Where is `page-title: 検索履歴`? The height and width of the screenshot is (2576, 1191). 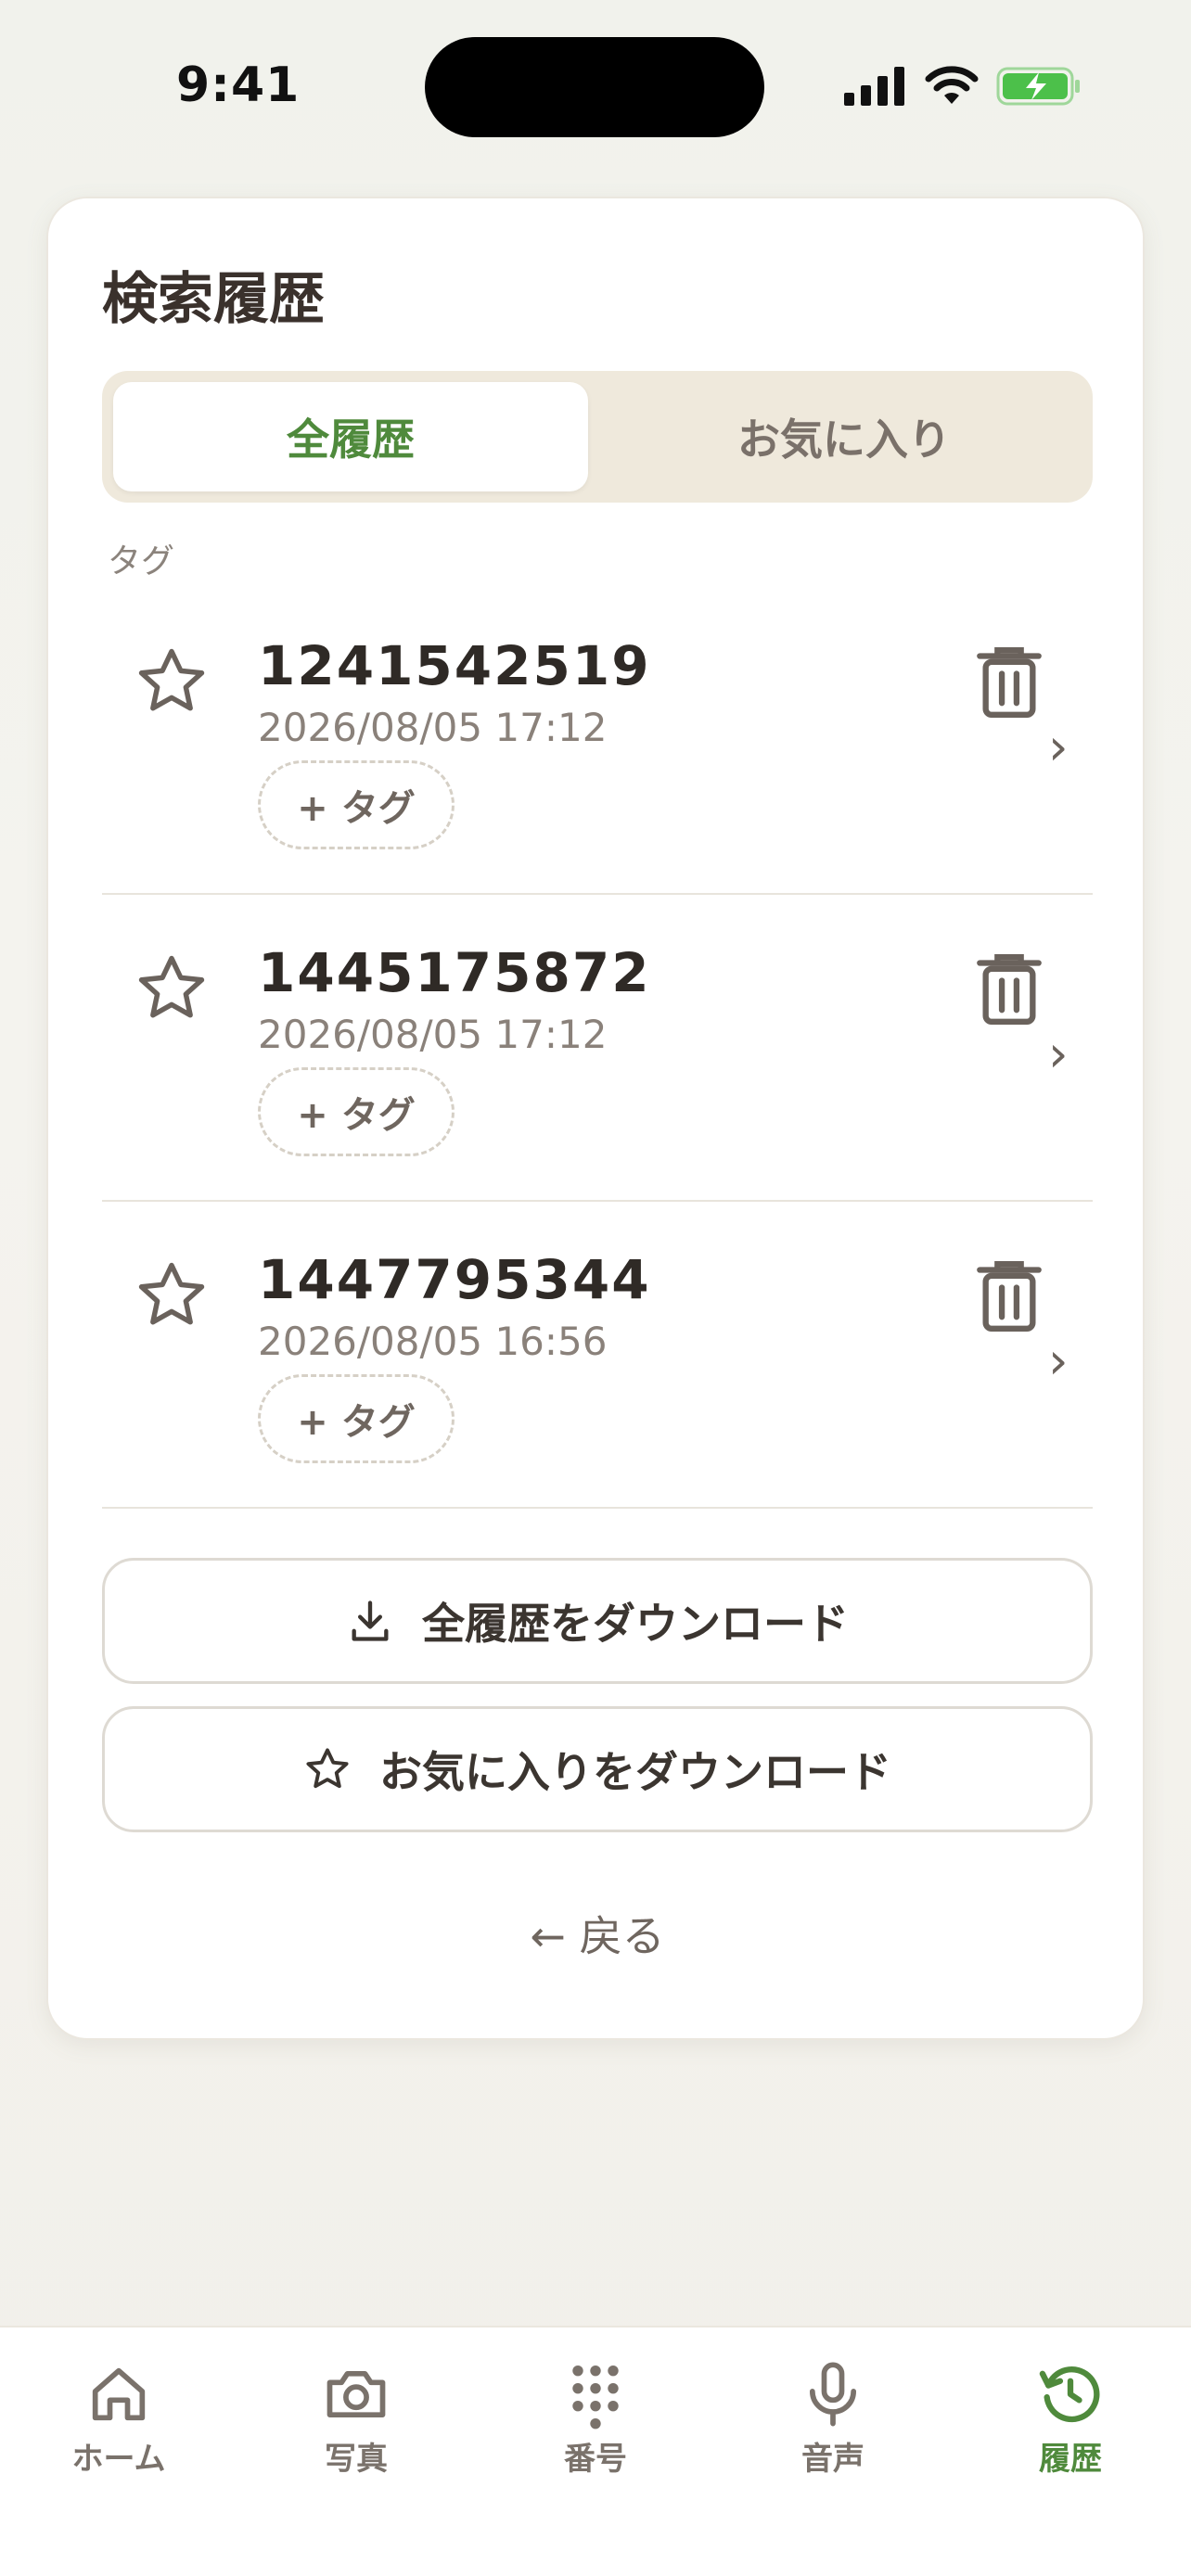 page-title: 検索履歴 is located at coordinates (213, 299).